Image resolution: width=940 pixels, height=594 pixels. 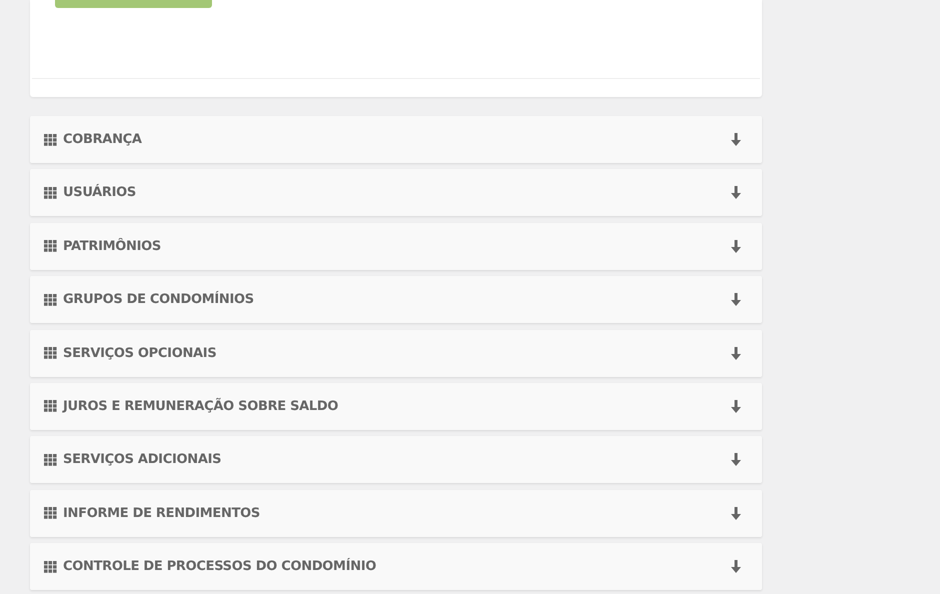 I want to click on panel-title: JUROS E REMUNERAÇÃO SOBRE SALDO, so click(x=200, y=406).